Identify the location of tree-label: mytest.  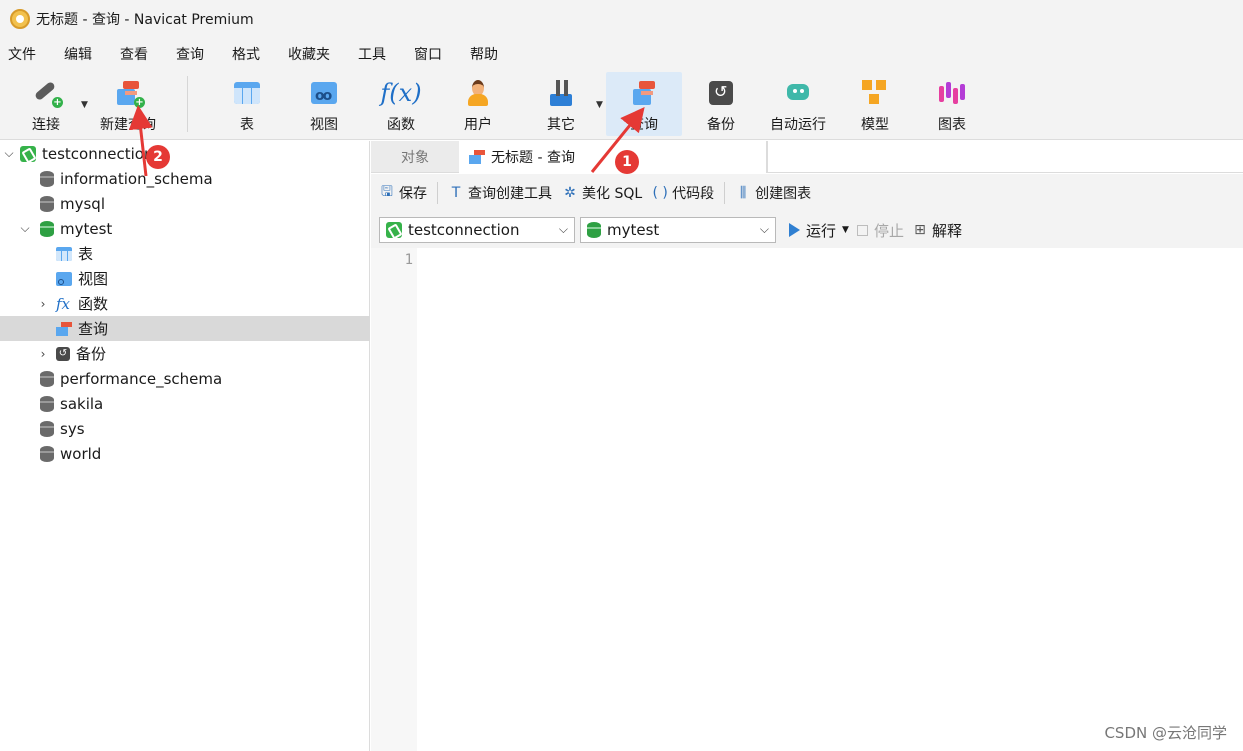
(86, 228).